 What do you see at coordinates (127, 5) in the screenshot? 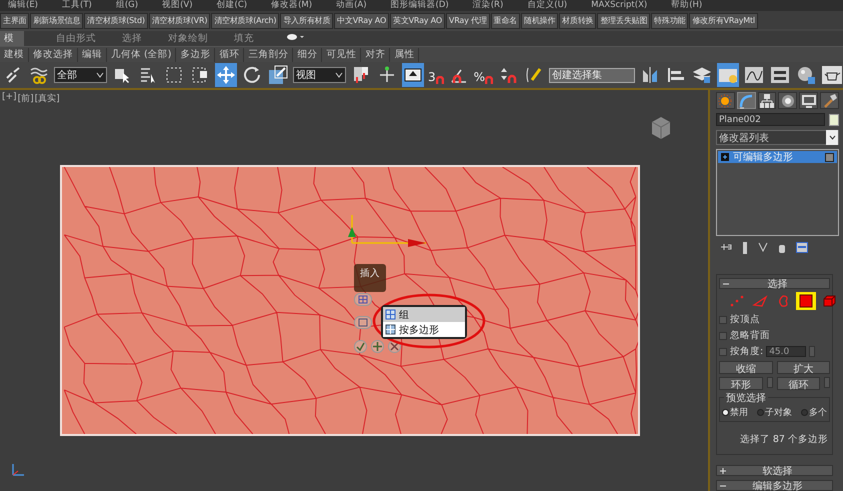
I see `menu-item: 组(G)` at bounding box center [127, 5].